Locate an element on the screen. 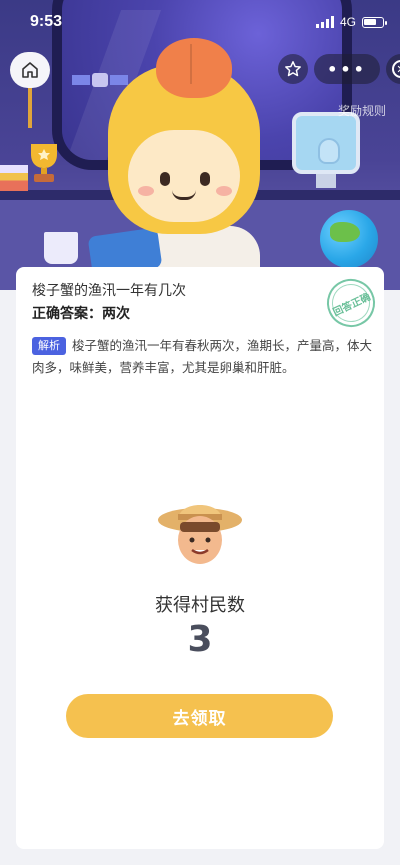 This screenshot has height=865, width=400. correct-answer: 正确答案：两次 is located at coordinates (81, 314).